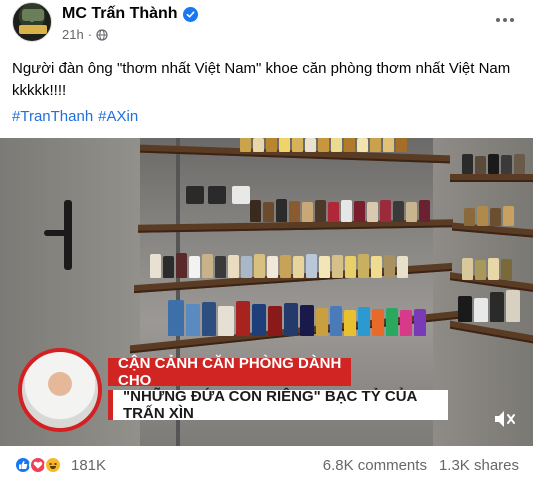 The width and height of the screenshot is (533, 489). I want to click on post-time: 21h, so click(73, 34).